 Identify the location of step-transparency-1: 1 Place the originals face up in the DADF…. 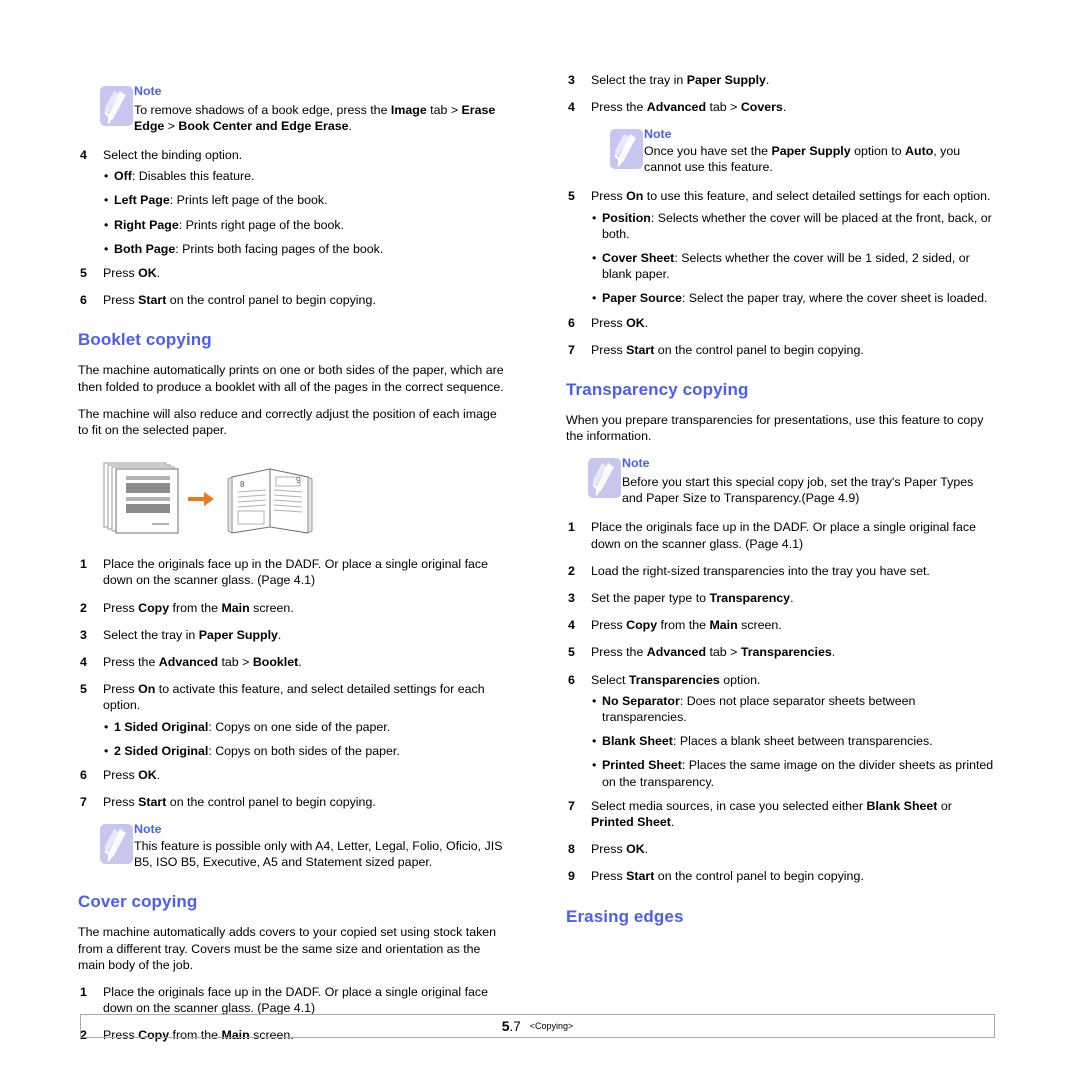
(781, 535).